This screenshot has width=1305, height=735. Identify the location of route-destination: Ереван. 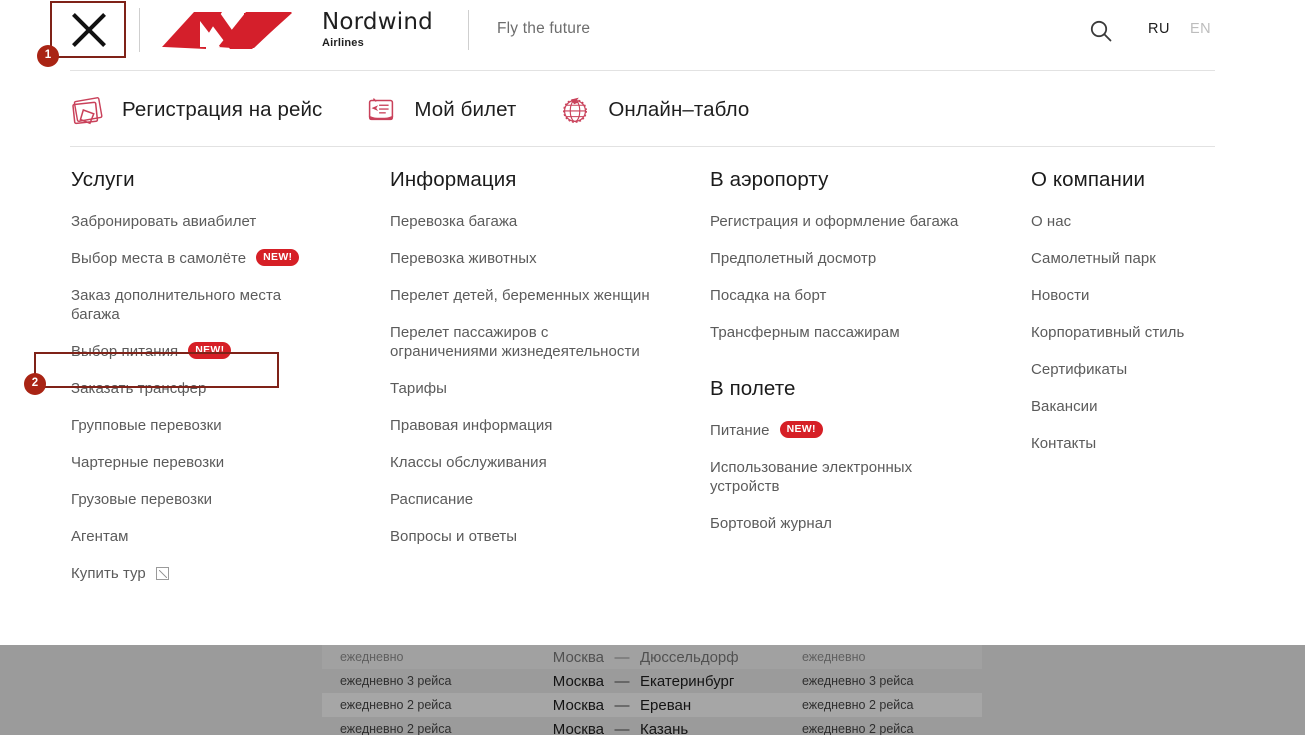
(666, 705).